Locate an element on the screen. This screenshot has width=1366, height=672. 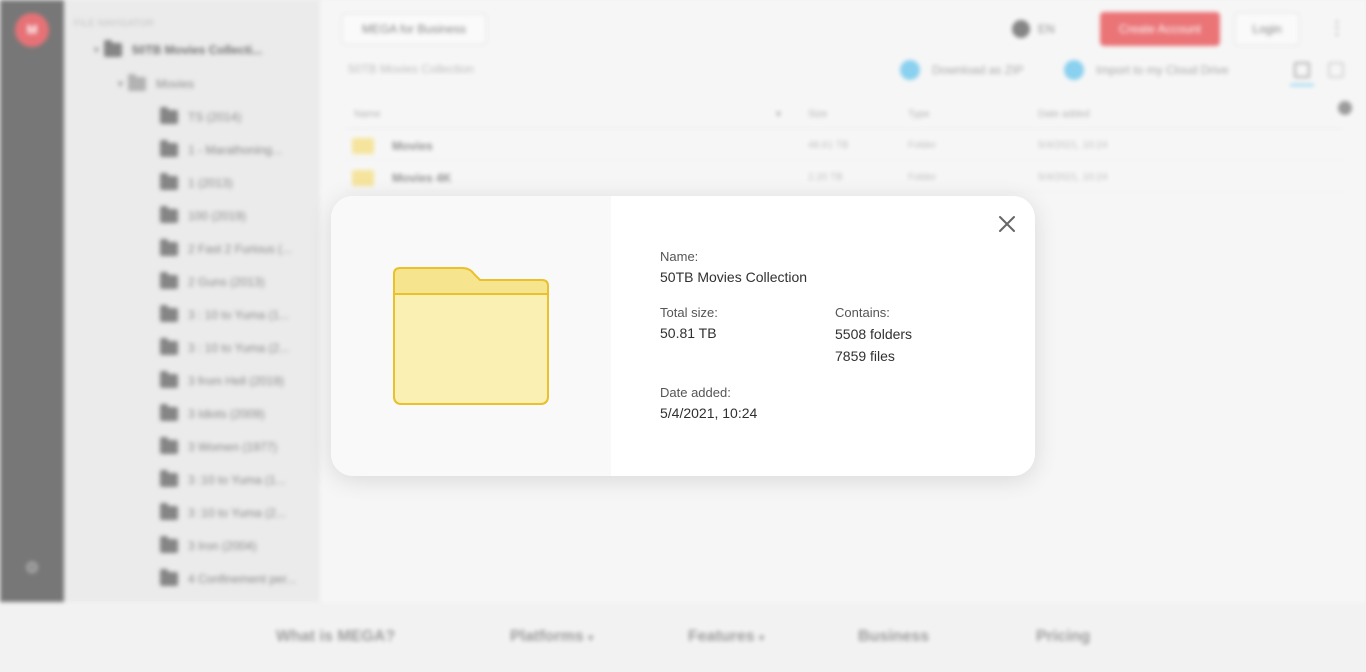
date-added-label: Date added: is located at coordinates (695, 392).